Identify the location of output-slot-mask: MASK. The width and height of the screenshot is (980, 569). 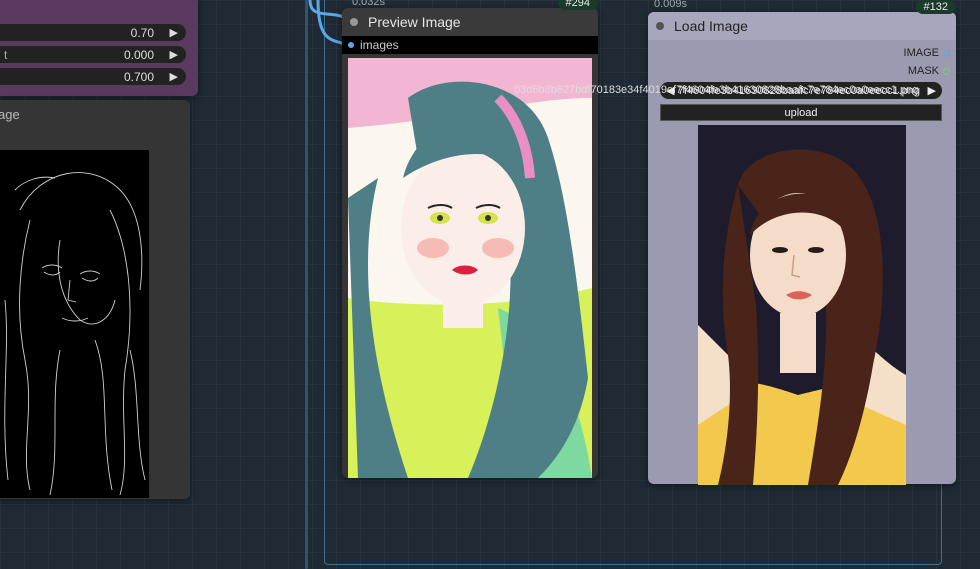
(929, 71).